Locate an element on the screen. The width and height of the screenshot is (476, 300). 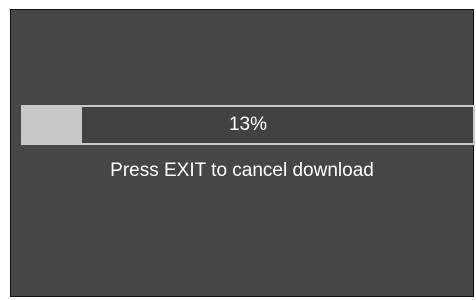
download-progress-bar: 13% is located at coordinates (248, 125).